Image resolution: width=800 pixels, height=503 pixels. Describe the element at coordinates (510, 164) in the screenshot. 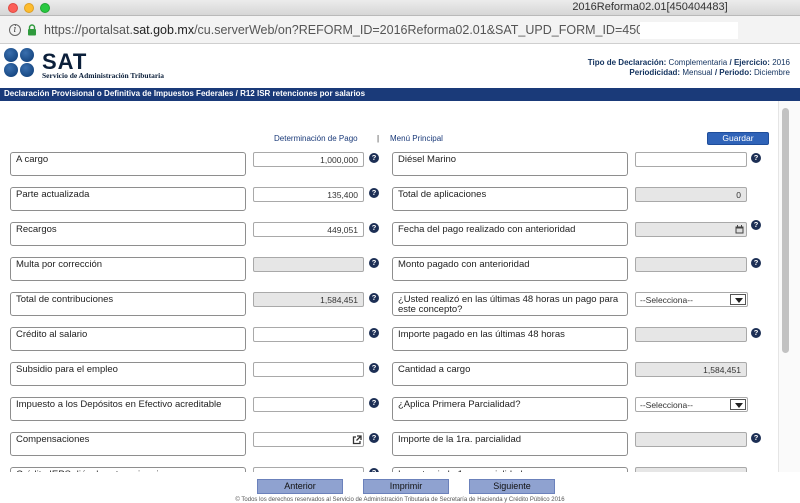

I see `label-diesel-marino: Diésel Marino` at that location.